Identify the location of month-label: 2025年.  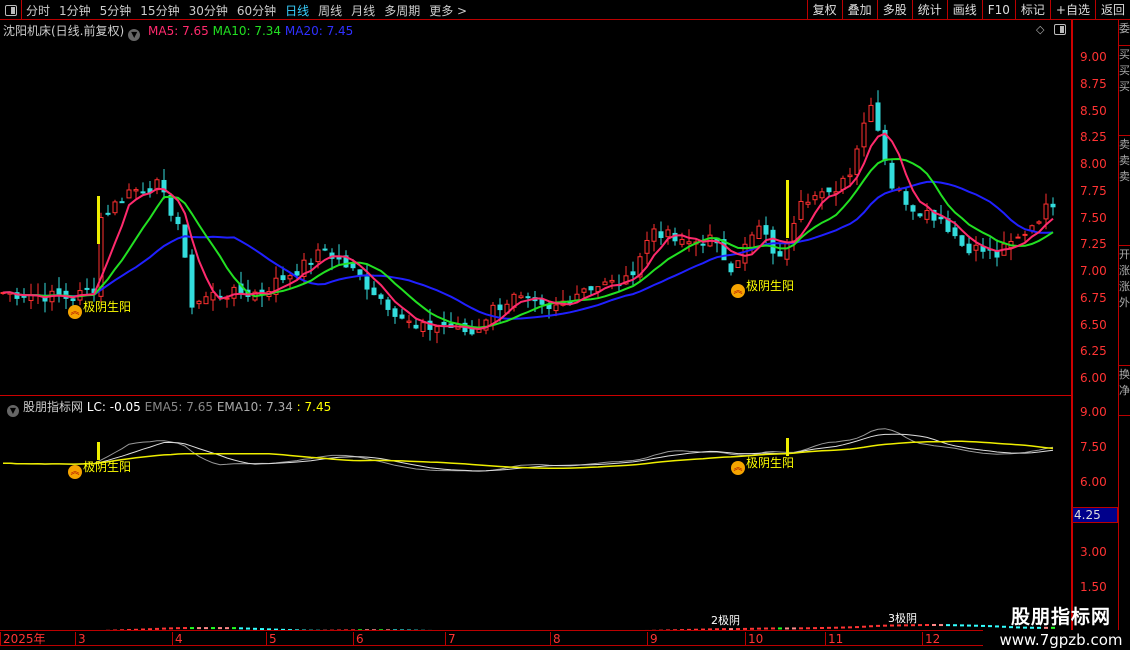
(23, 639).